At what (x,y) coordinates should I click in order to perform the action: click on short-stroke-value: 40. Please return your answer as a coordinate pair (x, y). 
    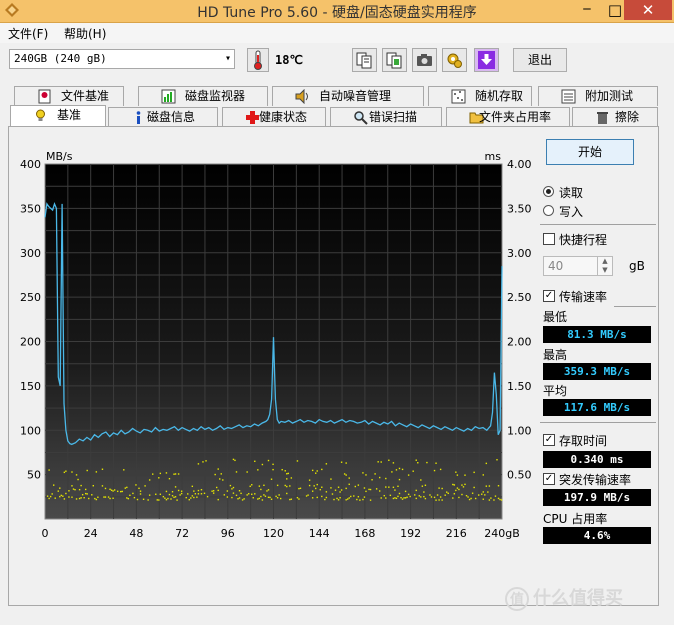
    Looking at the image, I should click on (556, 266).